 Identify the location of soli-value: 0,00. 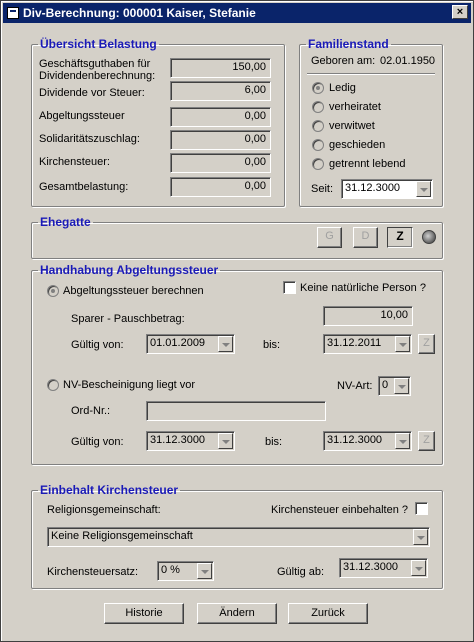
(220, 140).